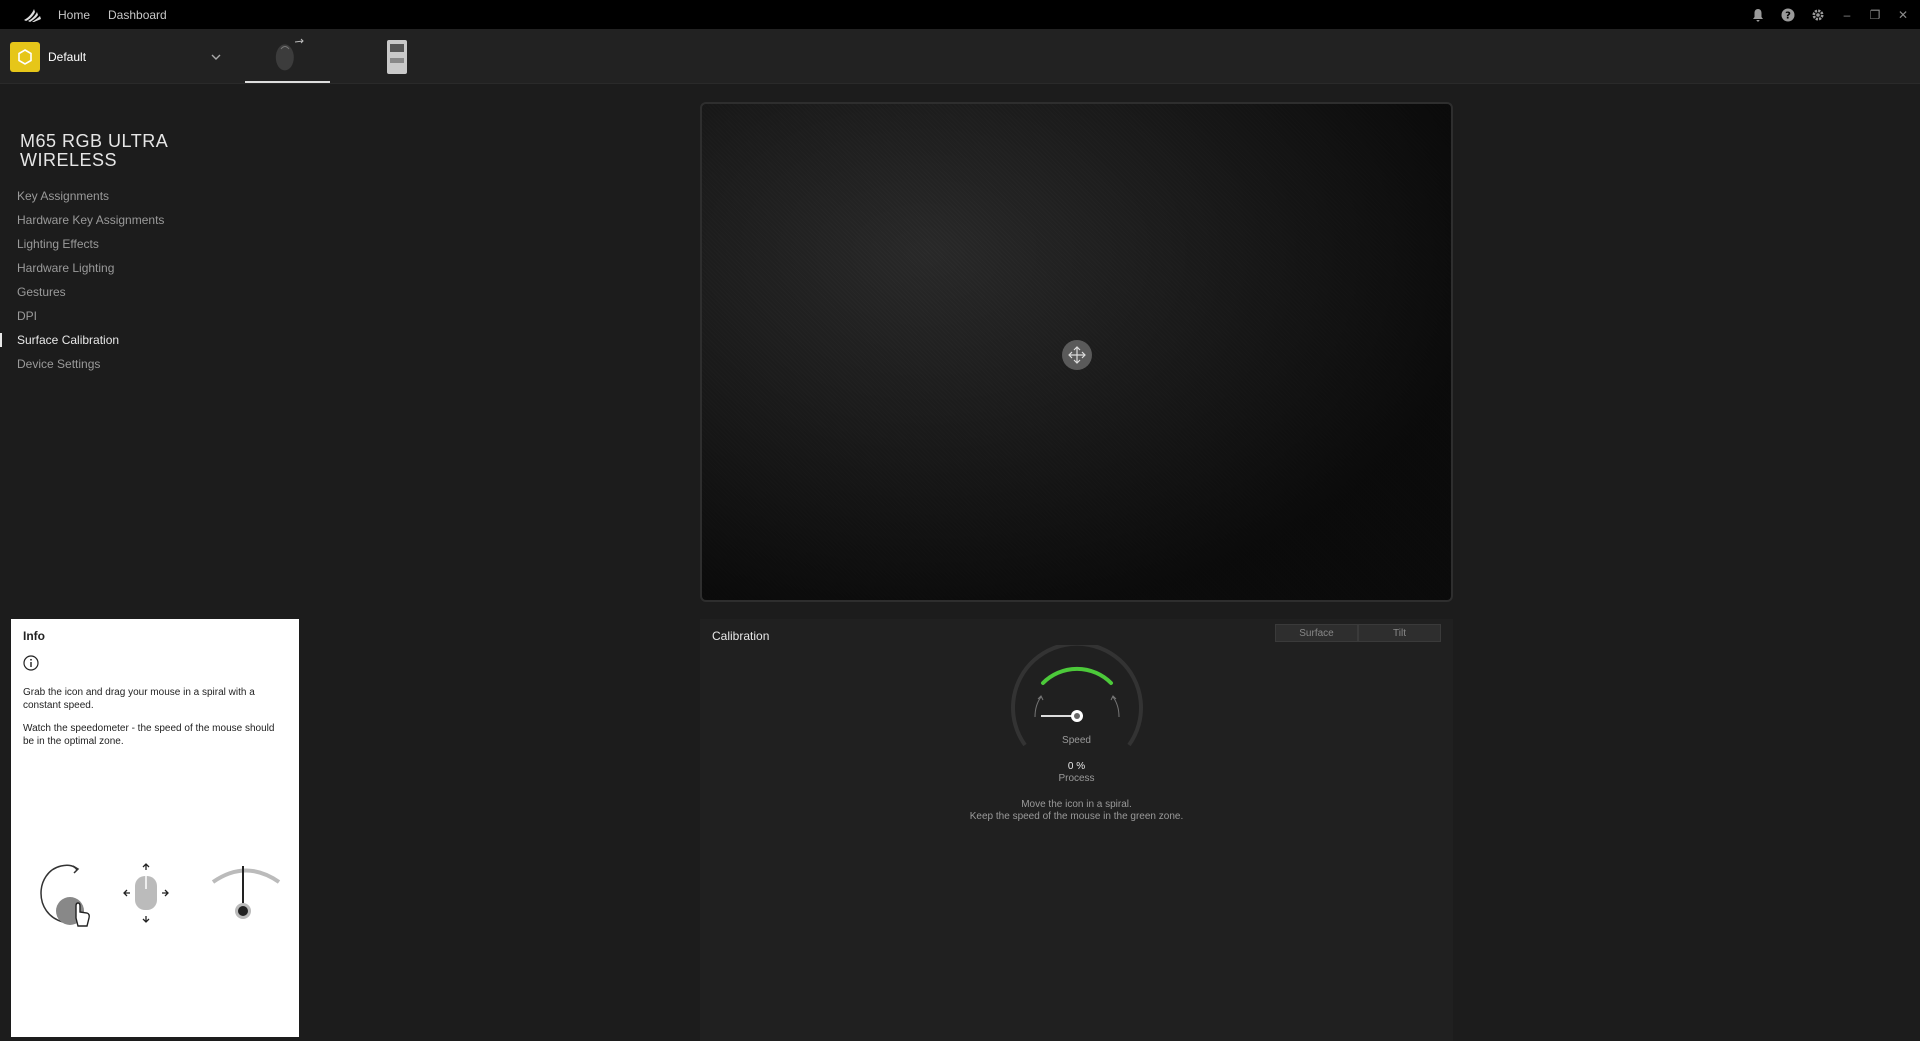 Image resolution: width=1920 pixels, height=1041 pixels. Describe the element at coordinates (67, 56) in the screenshot. I see `profile-name: Default` at that location.